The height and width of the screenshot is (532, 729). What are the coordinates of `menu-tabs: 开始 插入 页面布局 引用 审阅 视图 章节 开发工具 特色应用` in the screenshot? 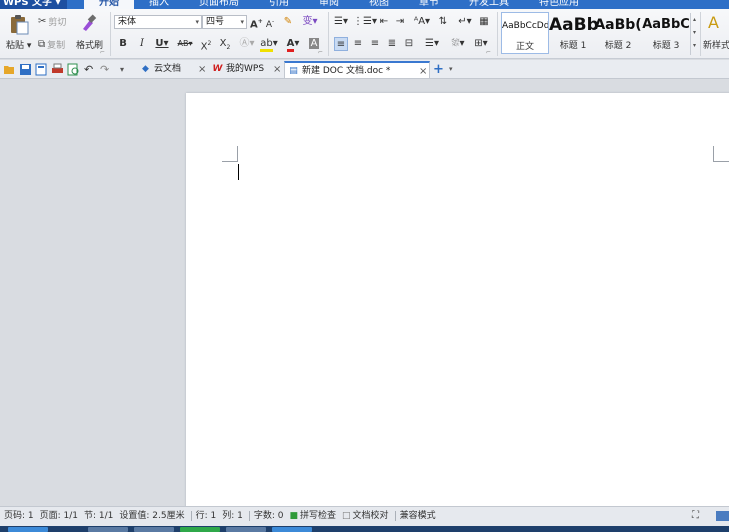 It's located at (339, 4).